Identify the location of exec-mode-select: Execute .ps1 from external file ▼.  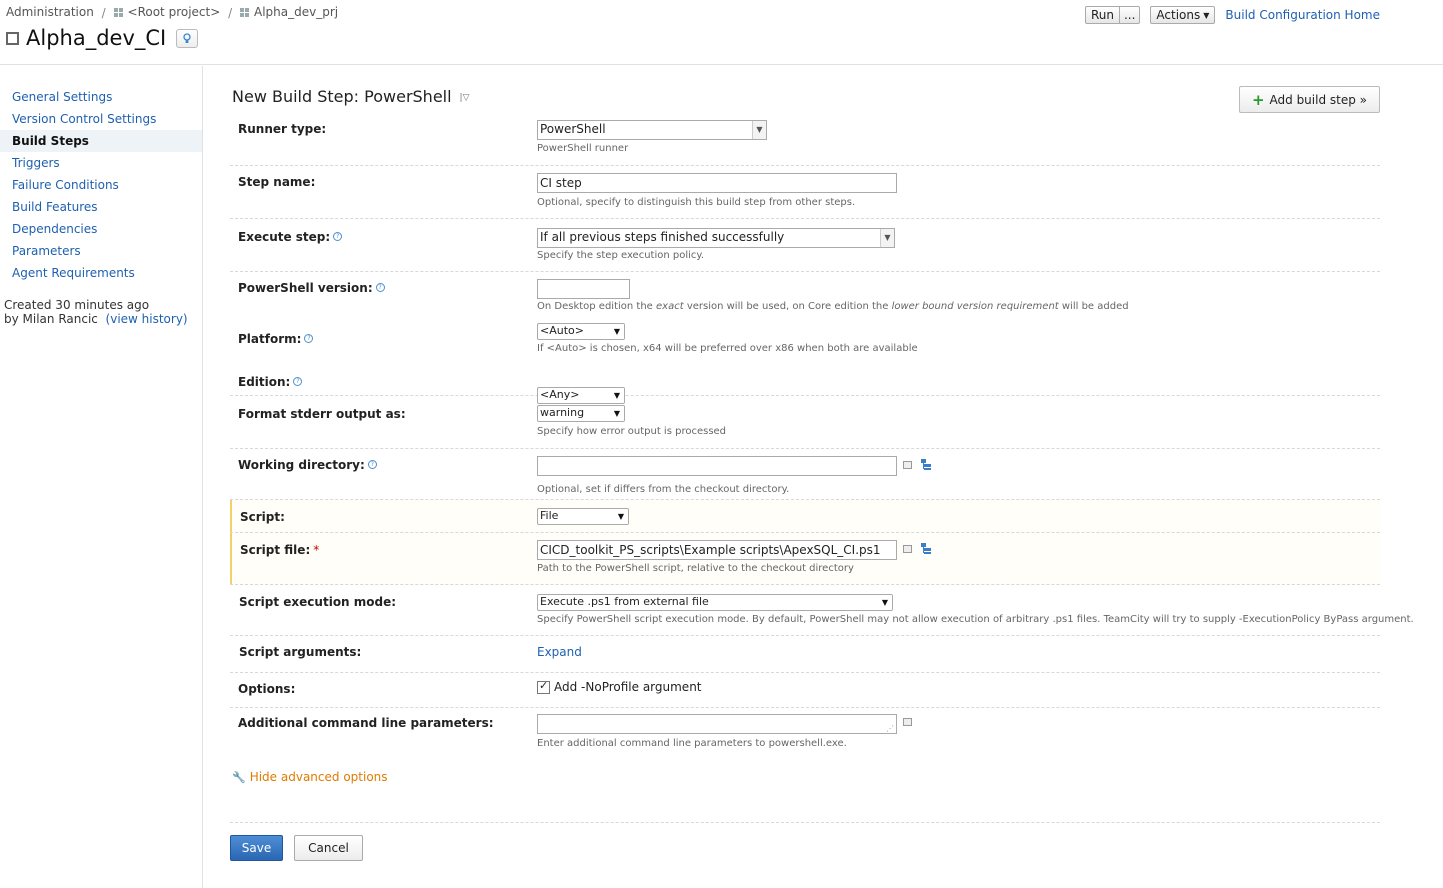
(715, 602).